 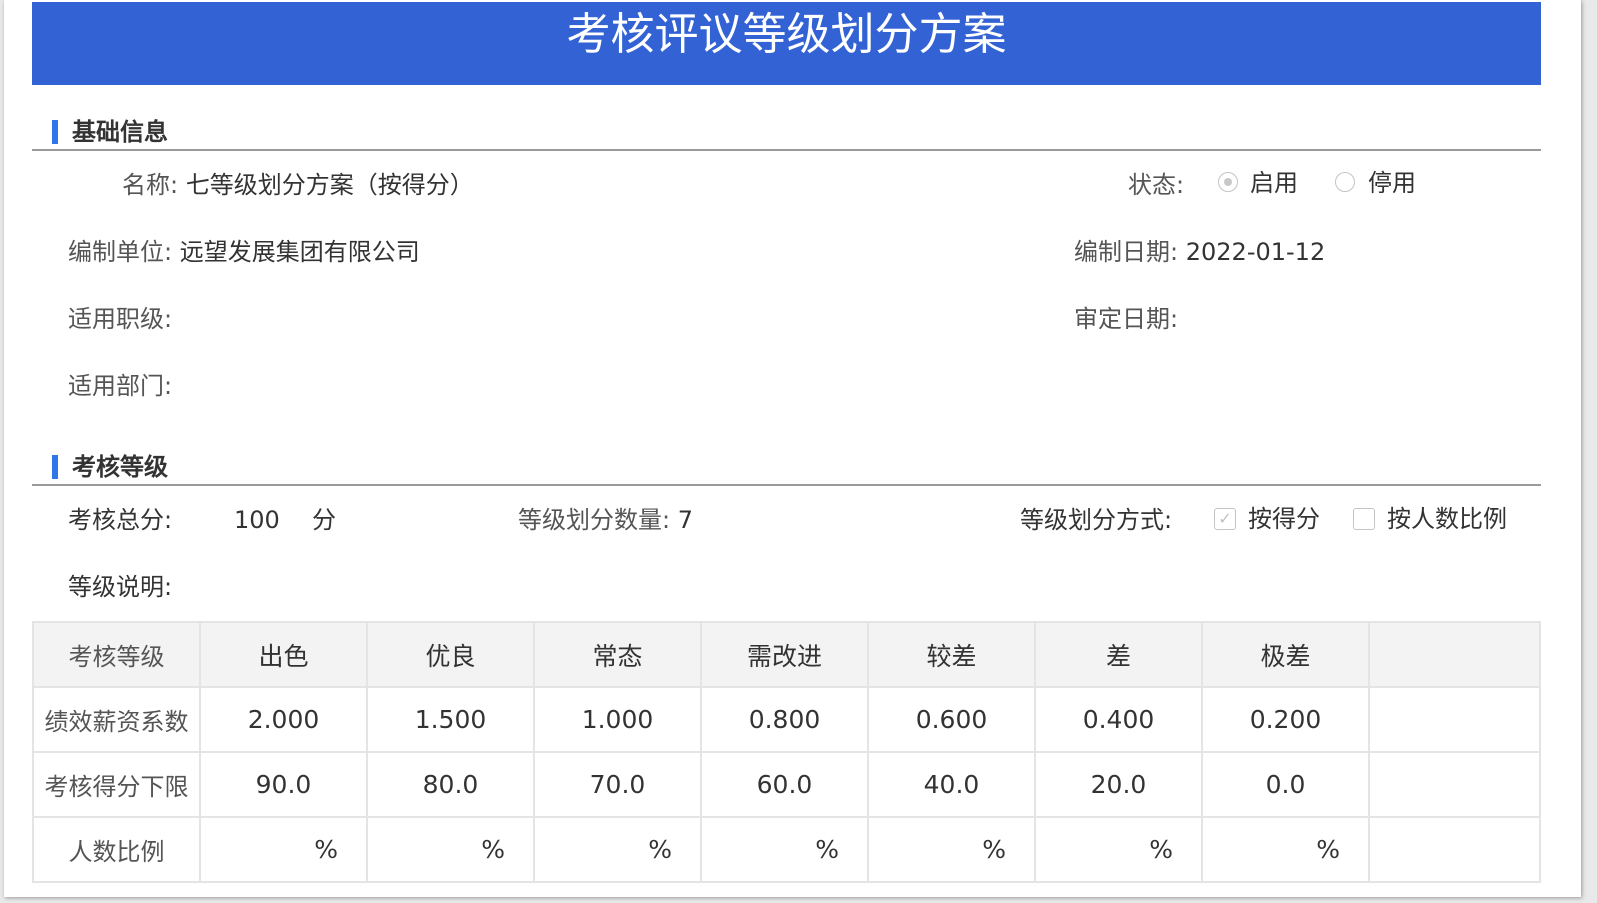 I want to click on table-row-score: 考核得分下限 90.0 80.0 70.0 60.0 40.0 20.0 0.0, so click(x=786, y=784).